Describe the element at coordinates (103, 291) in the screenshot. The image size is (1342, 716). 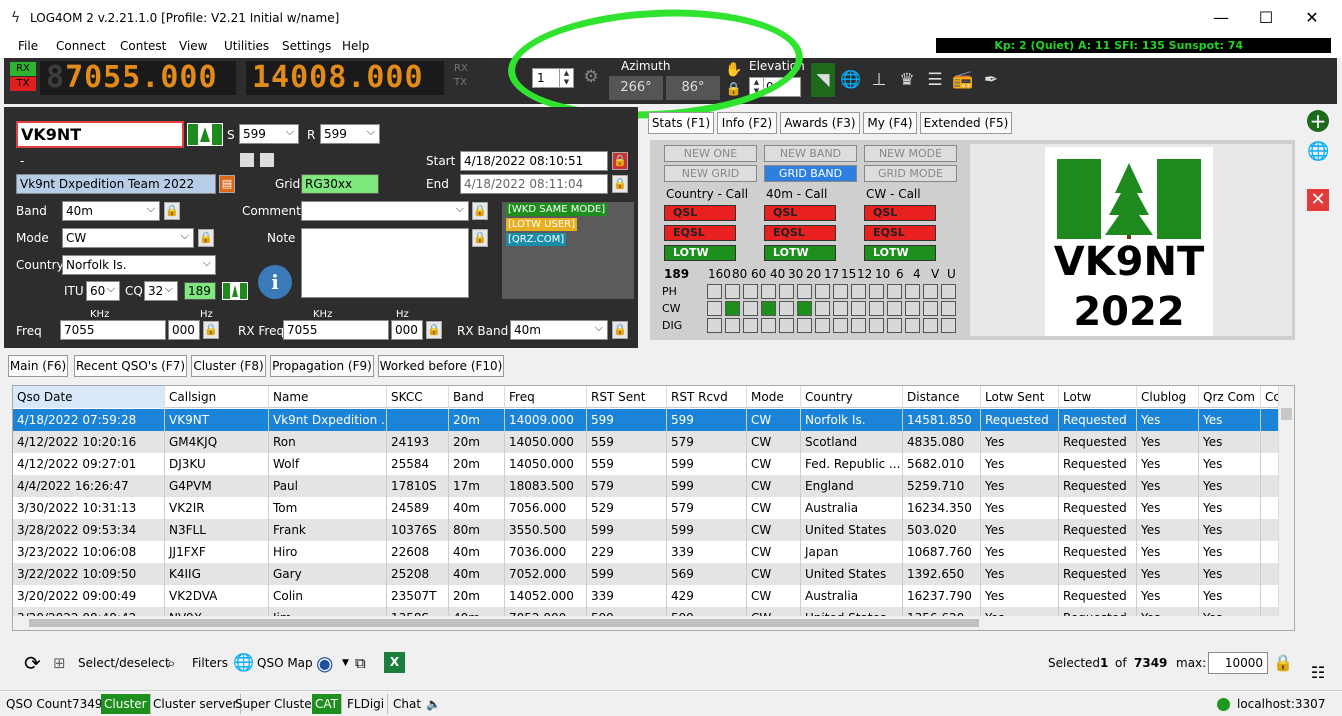
I see `itu-select: 60` at that location.